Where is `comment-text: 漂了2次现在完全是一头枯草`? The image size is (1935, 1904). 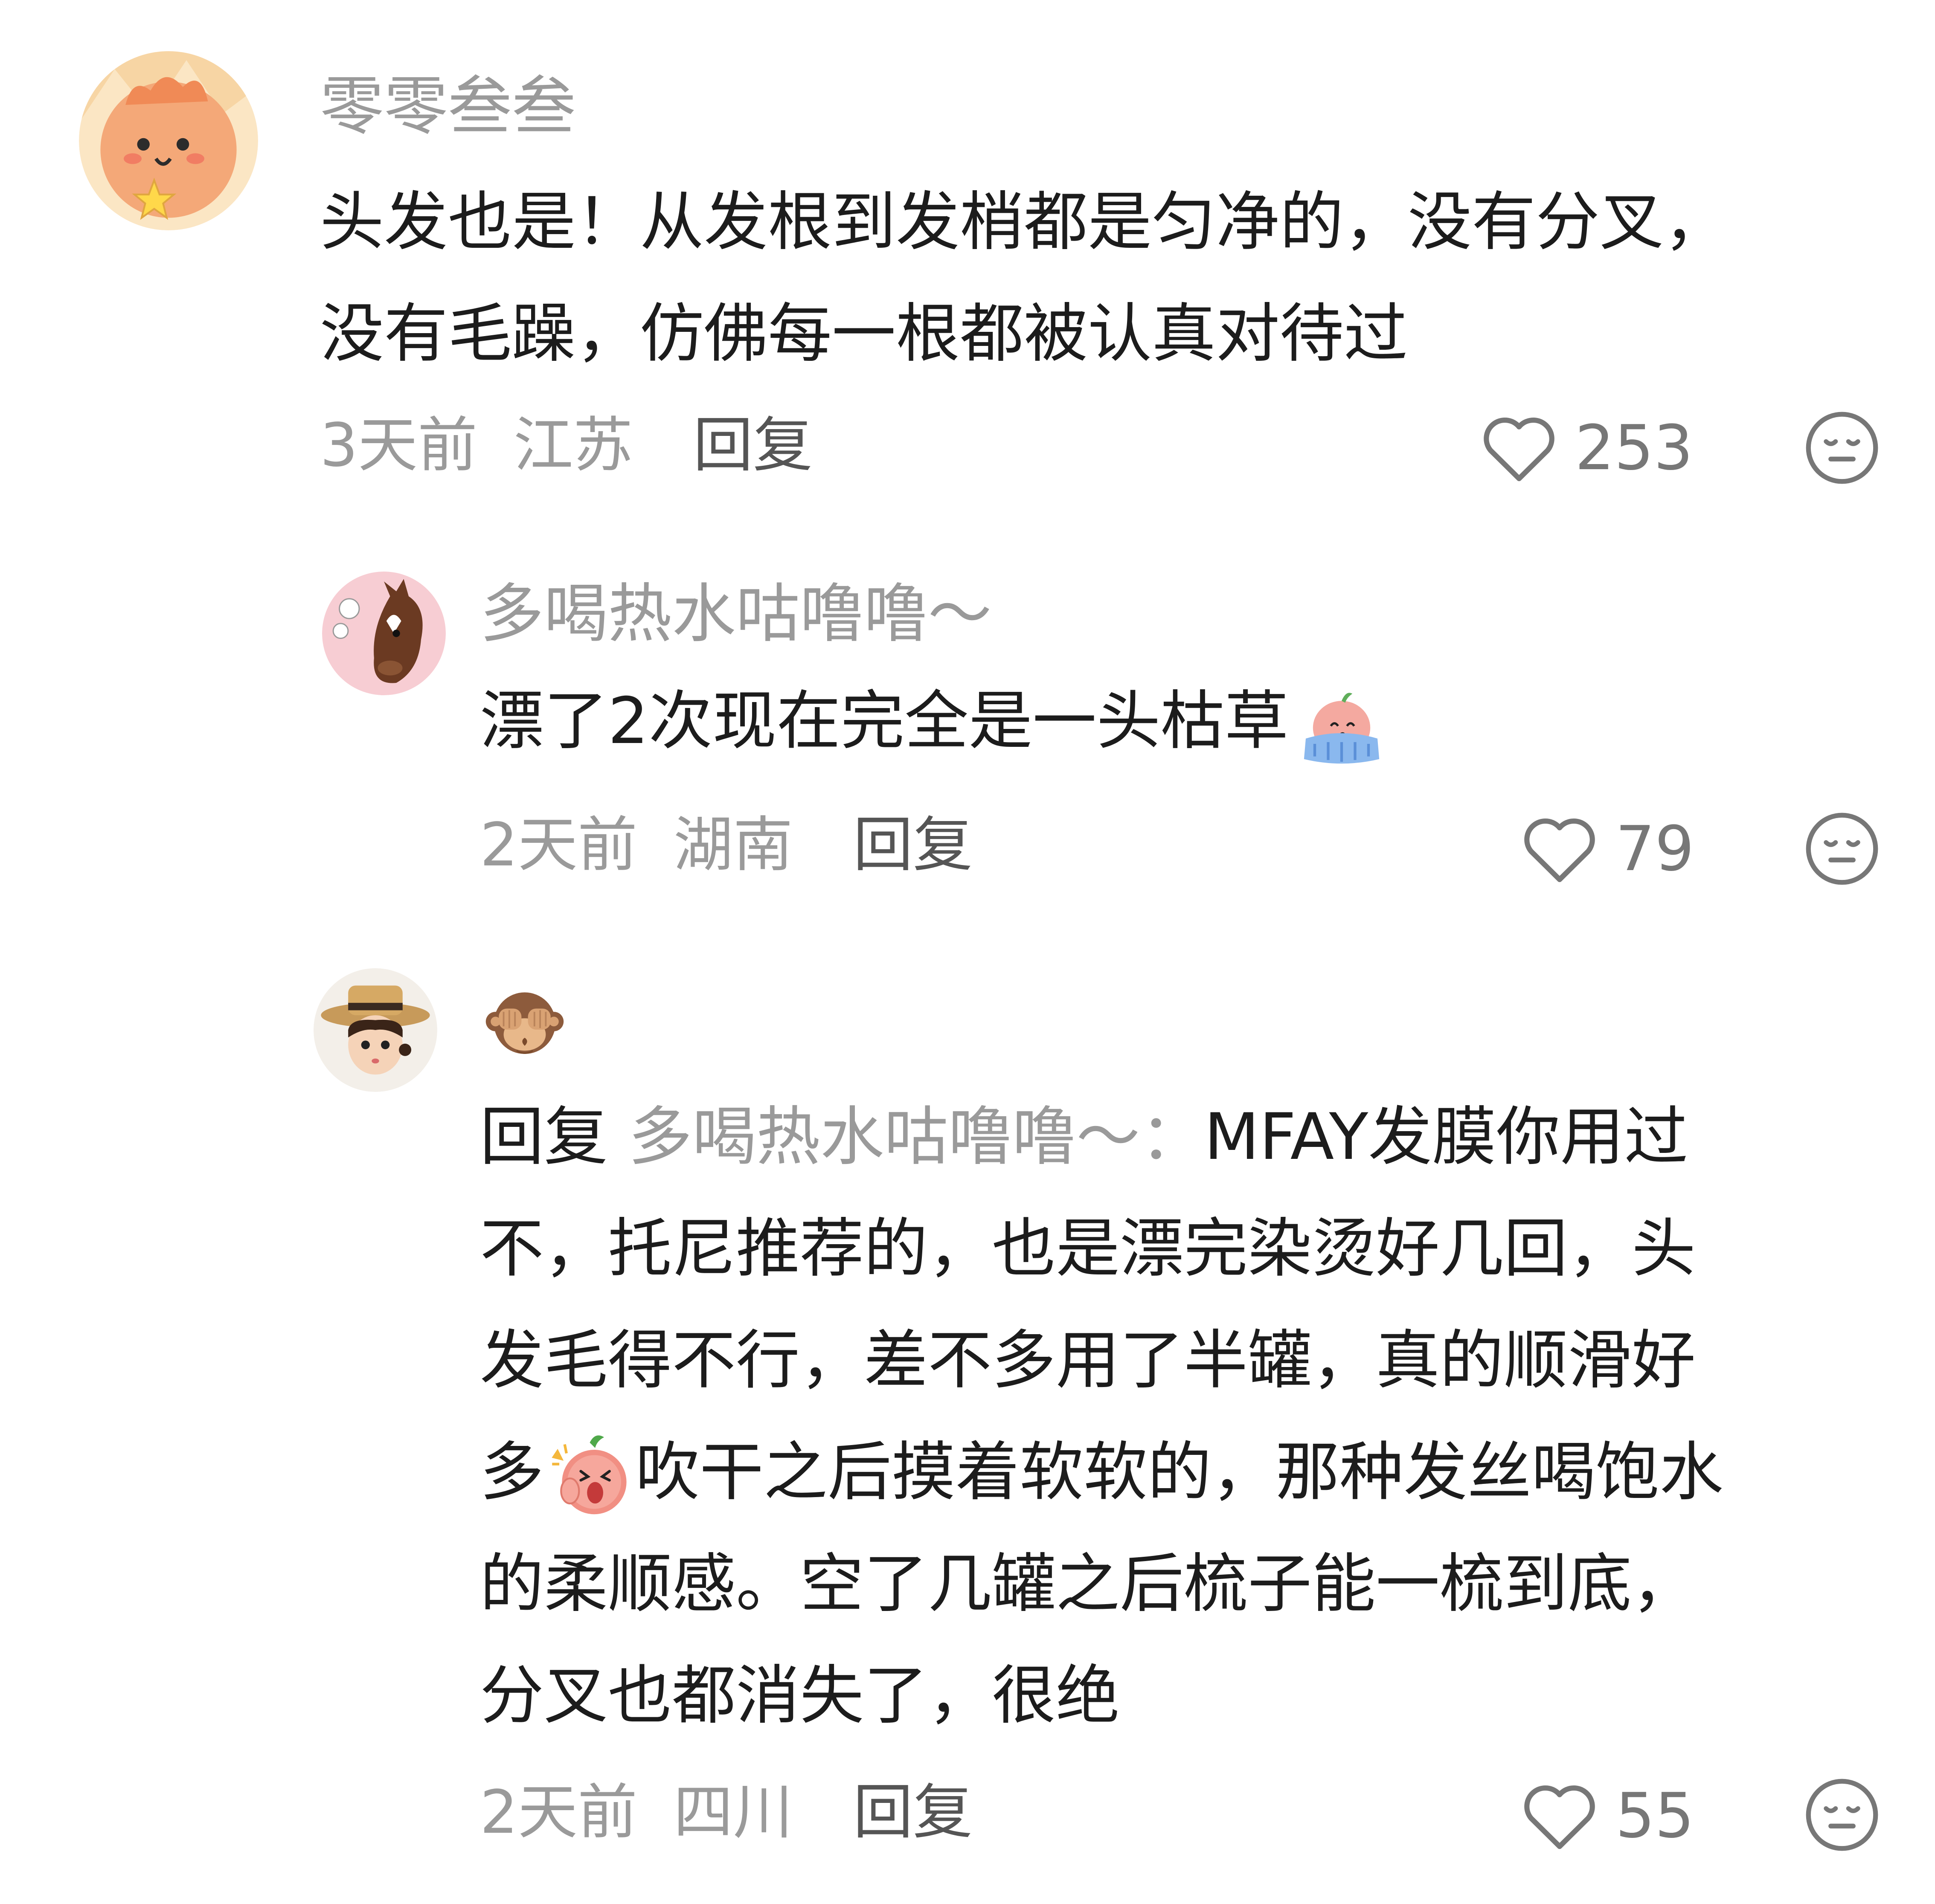
comment-text: 漂了2次现在完全是一头枯草 is located at coordinates (933, 721).